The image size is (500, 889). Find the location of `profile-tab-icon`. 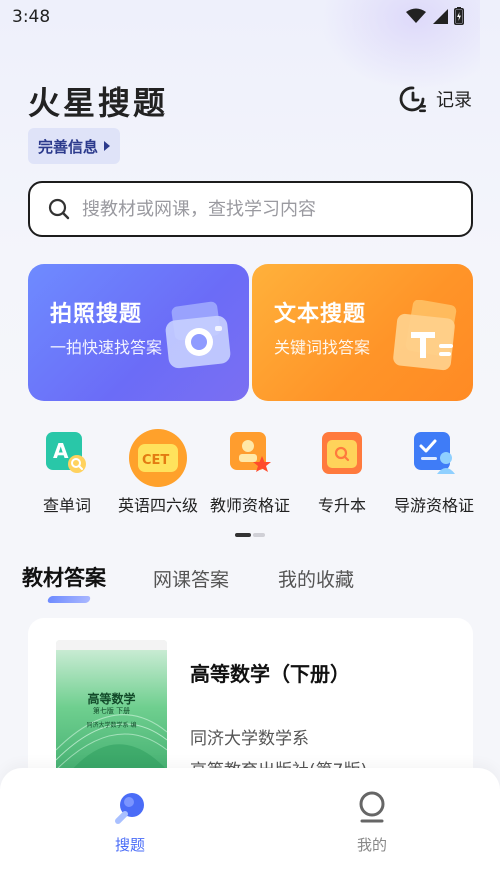

profile-tab-icon is located at coordinates (372, 807).